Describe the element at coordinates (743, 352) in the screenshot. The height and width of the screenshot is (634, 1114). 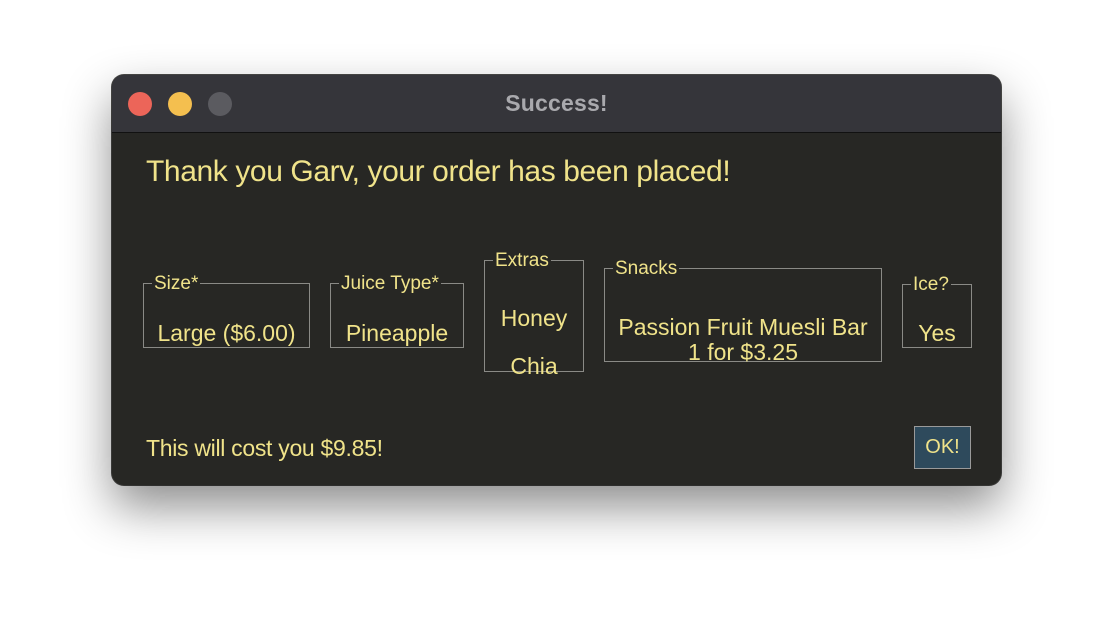
I see `snack-quantity-price: 1 for $3.25` at that location.